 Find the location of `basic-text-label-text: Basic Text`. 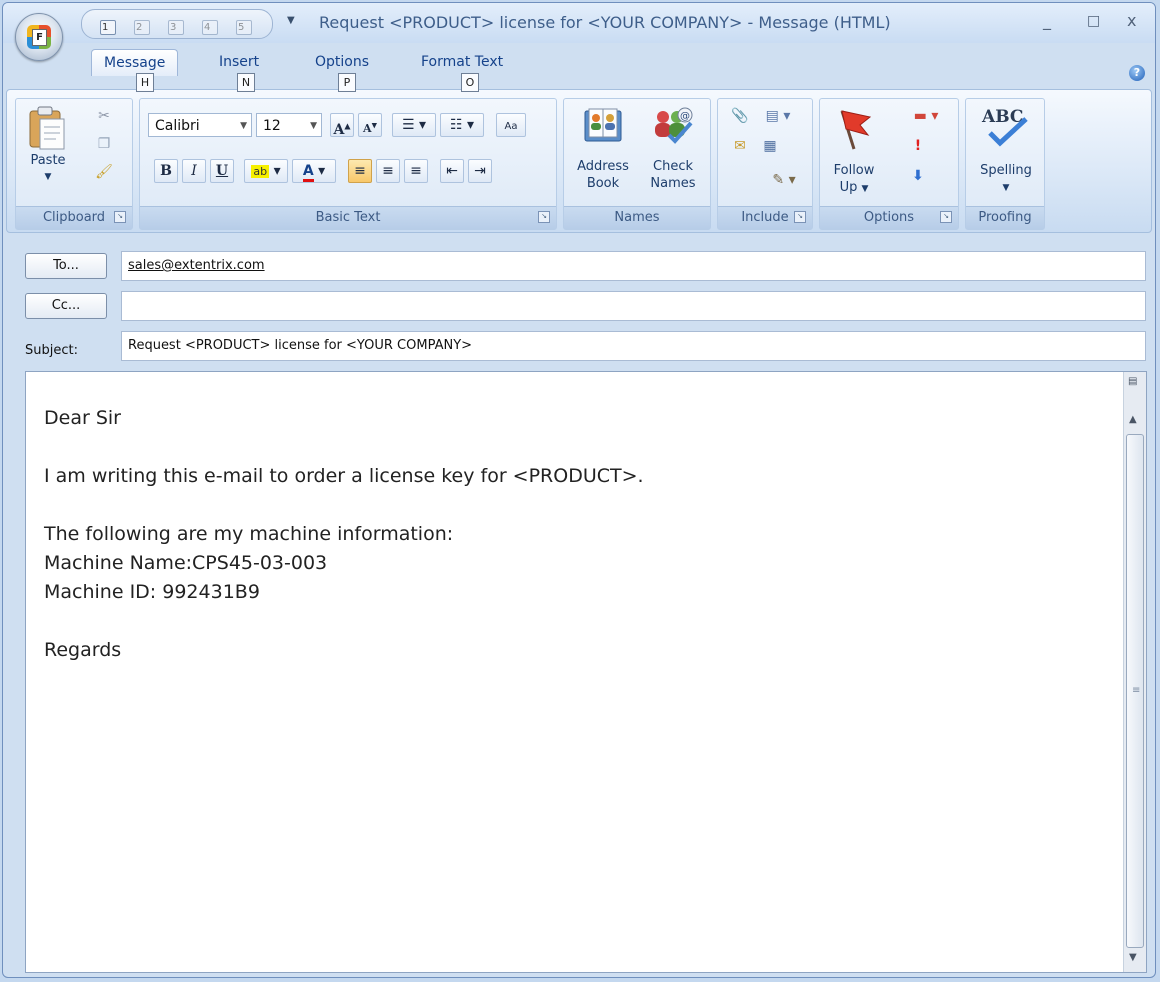

basic-text-label-text: Basic Text is located at coordinates (348, 217).